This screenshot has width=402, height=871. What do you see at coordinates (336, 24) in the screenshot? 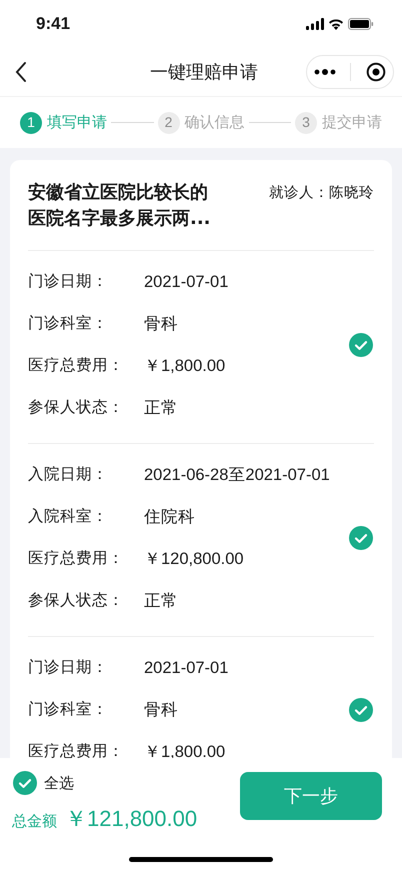
I see `wifi-icon` at bounding box center [336, 24].